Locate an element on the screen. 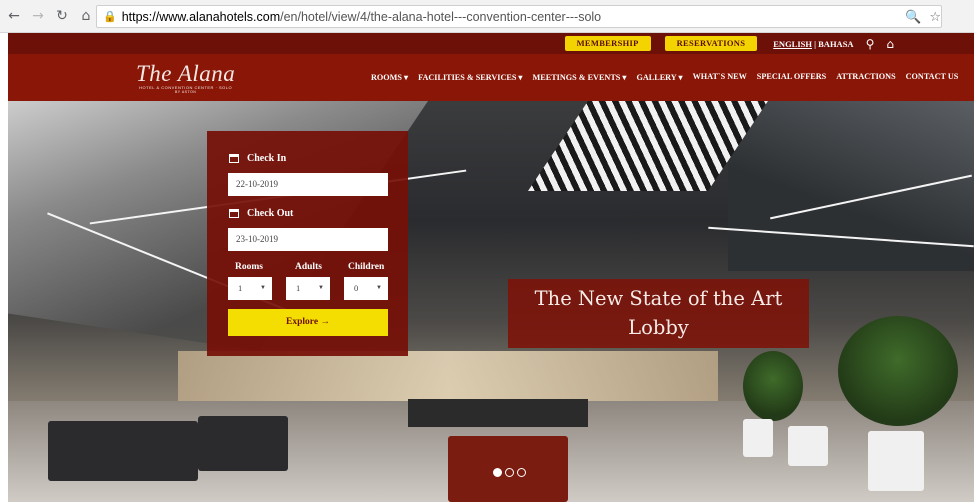  nav-contact-us: CONTACT US is located at coordinates (932, 77).